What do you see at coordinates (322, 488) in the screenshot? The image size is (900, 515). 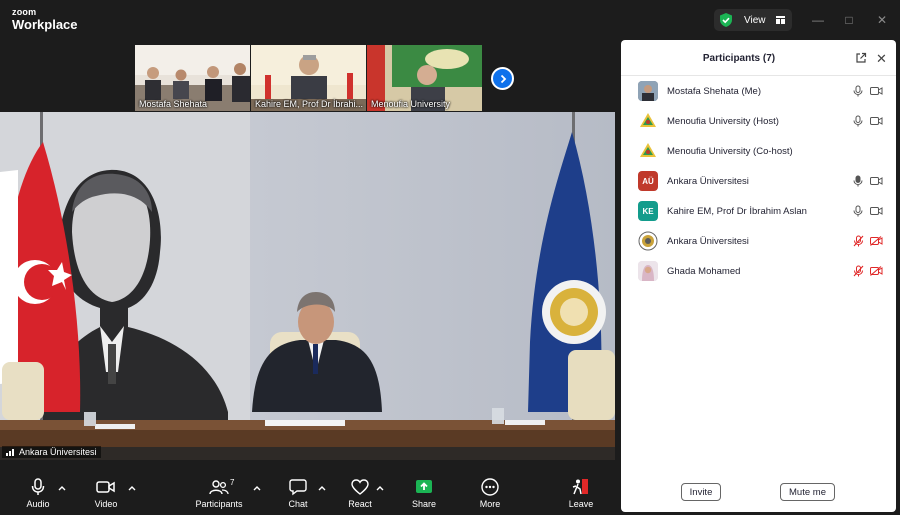 I see `chat-options-caret` at bounding box center [322, 488].